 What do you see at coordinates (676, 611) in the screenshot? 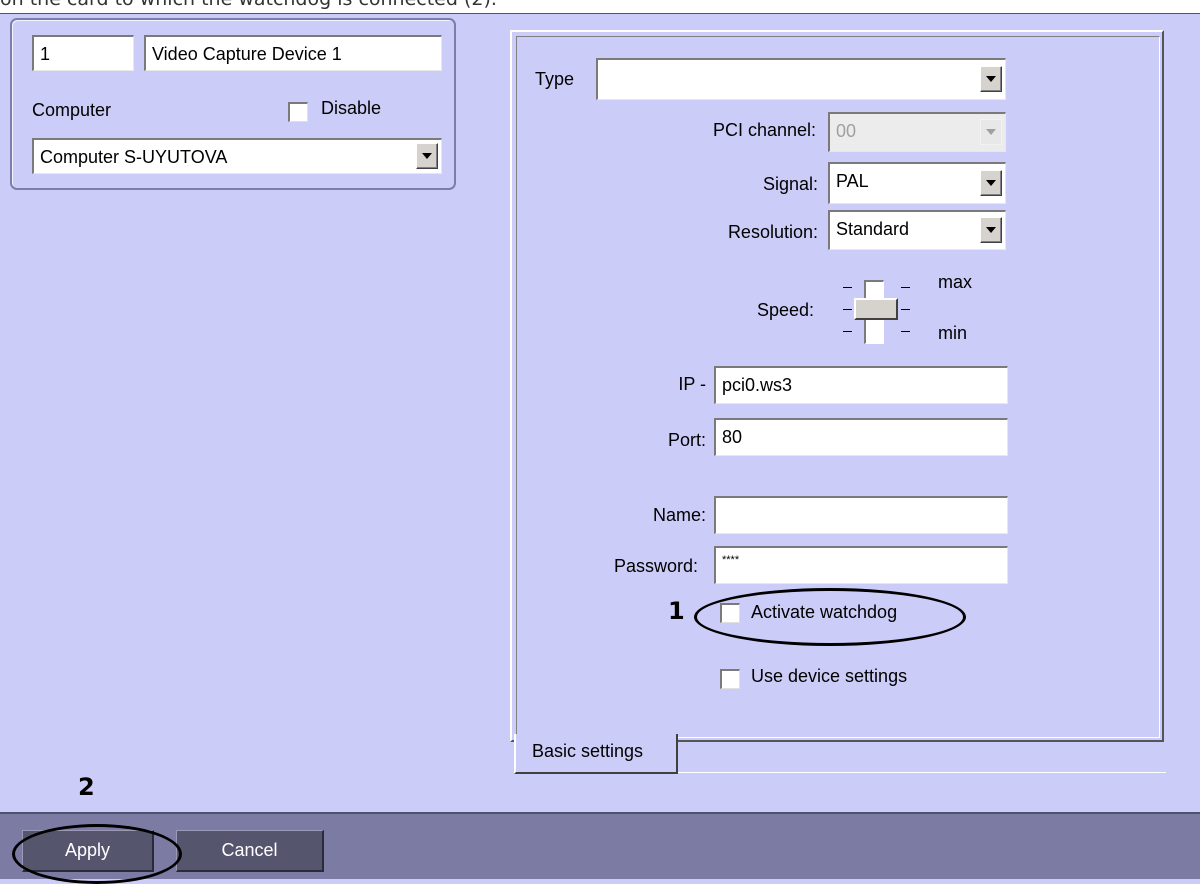
I see `annotation-number-1: 1` at bounding box center [676, 611].